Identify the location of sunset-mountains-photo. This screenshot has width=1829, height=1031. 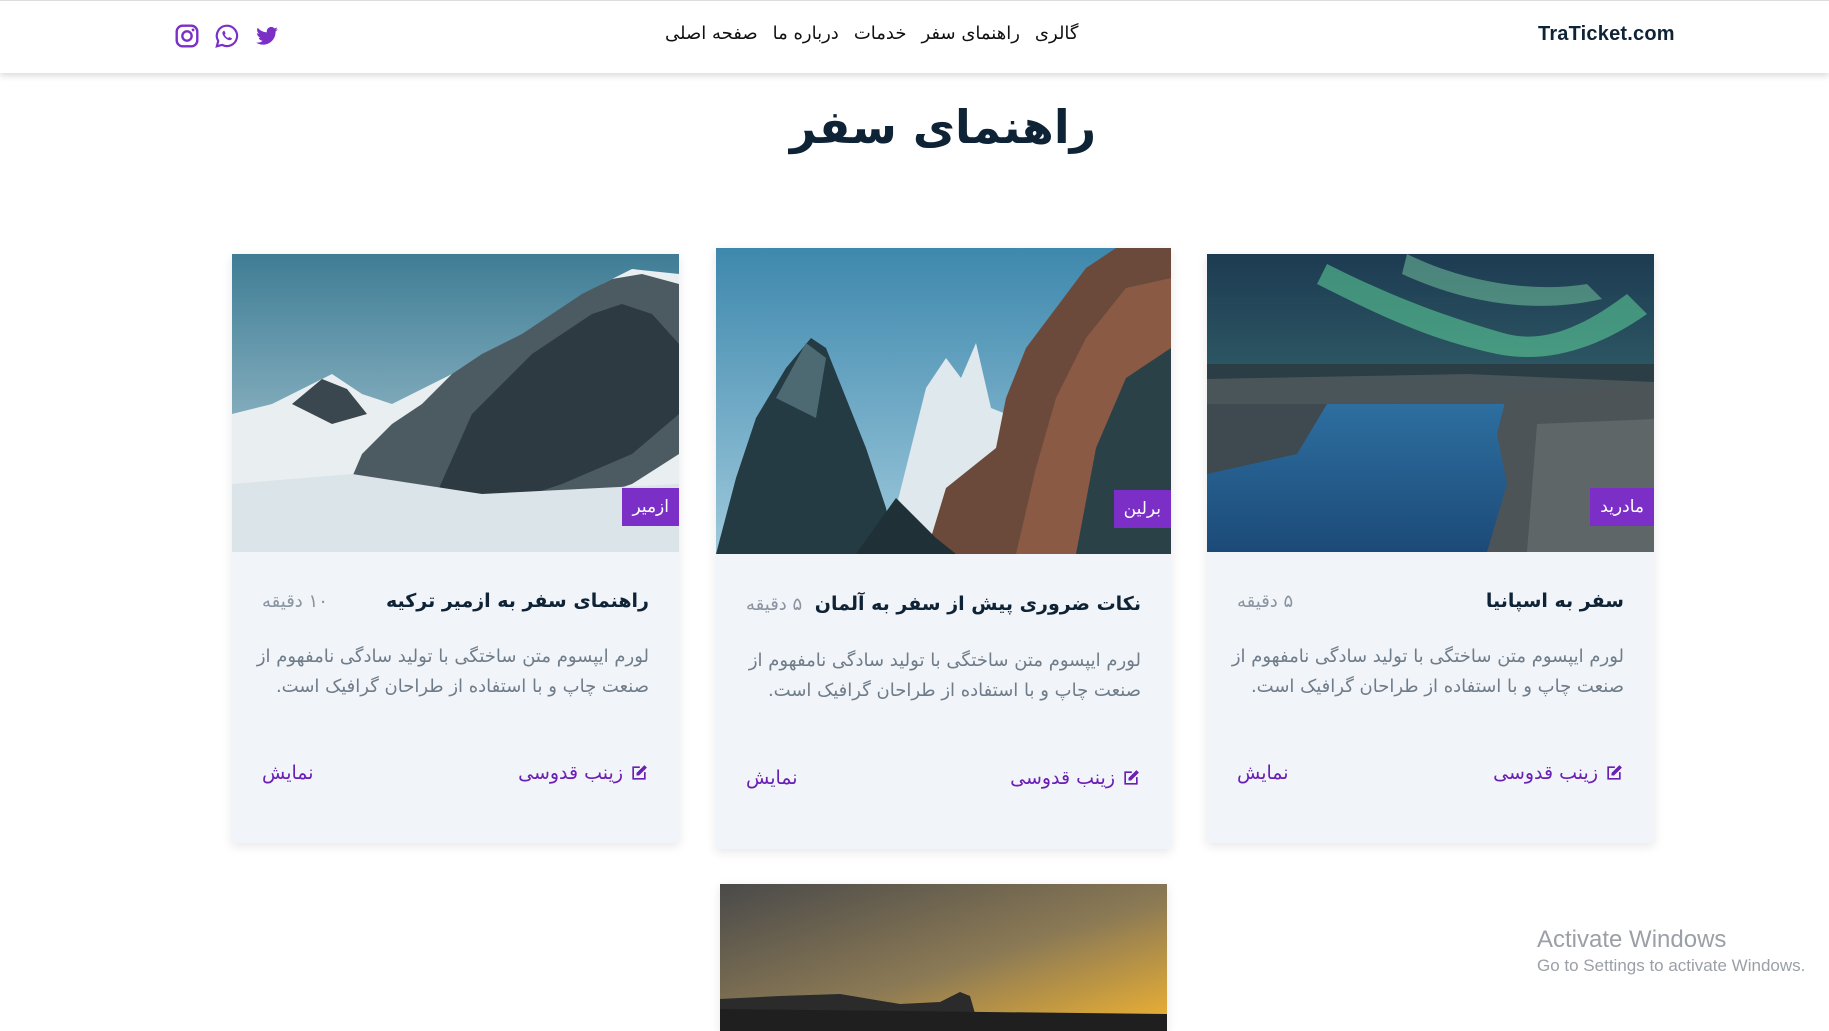
(943, 957).